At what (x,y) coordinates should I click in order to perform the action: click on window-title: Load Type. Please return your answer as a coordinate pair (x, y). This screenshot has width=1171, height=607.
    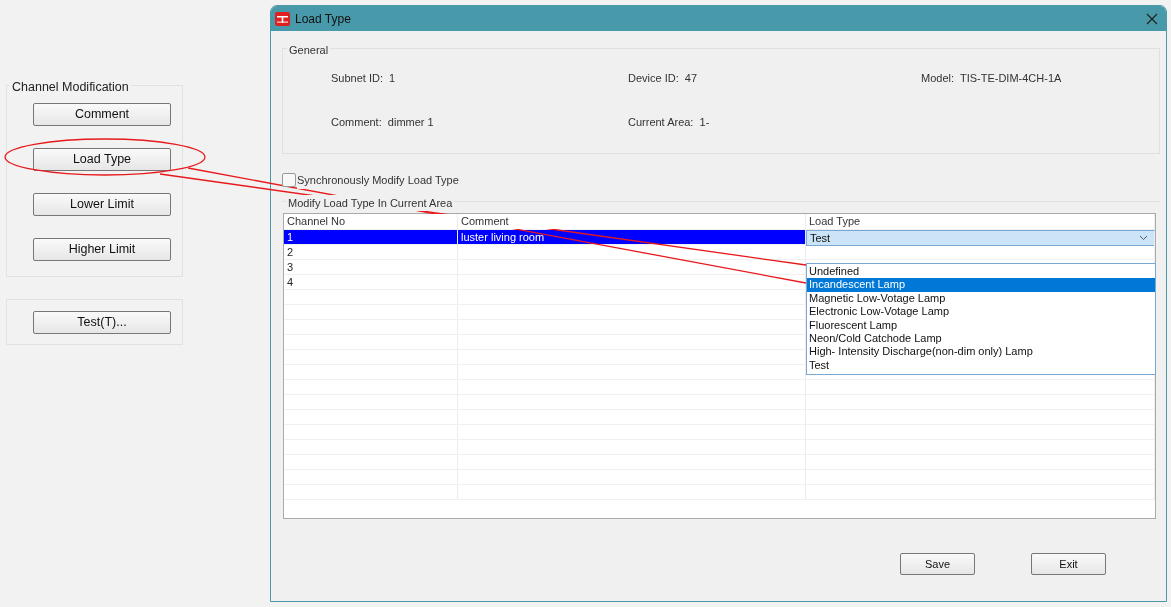
    Looking at the image, I should click on (323, 19).